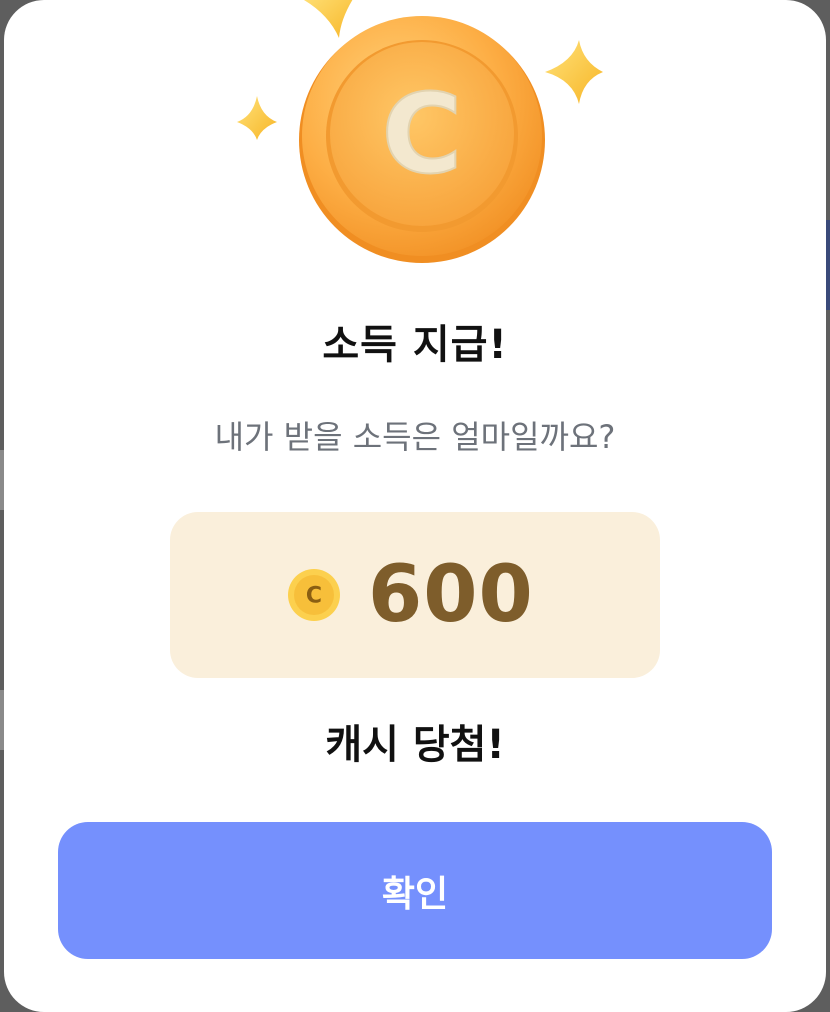 The width and height of the screenshot is (830, 1012). What do you see at coordinates (415, 745) in the screenshot?
I see `result-text: 캐시 당첨!` at bounding box center [415, 745].